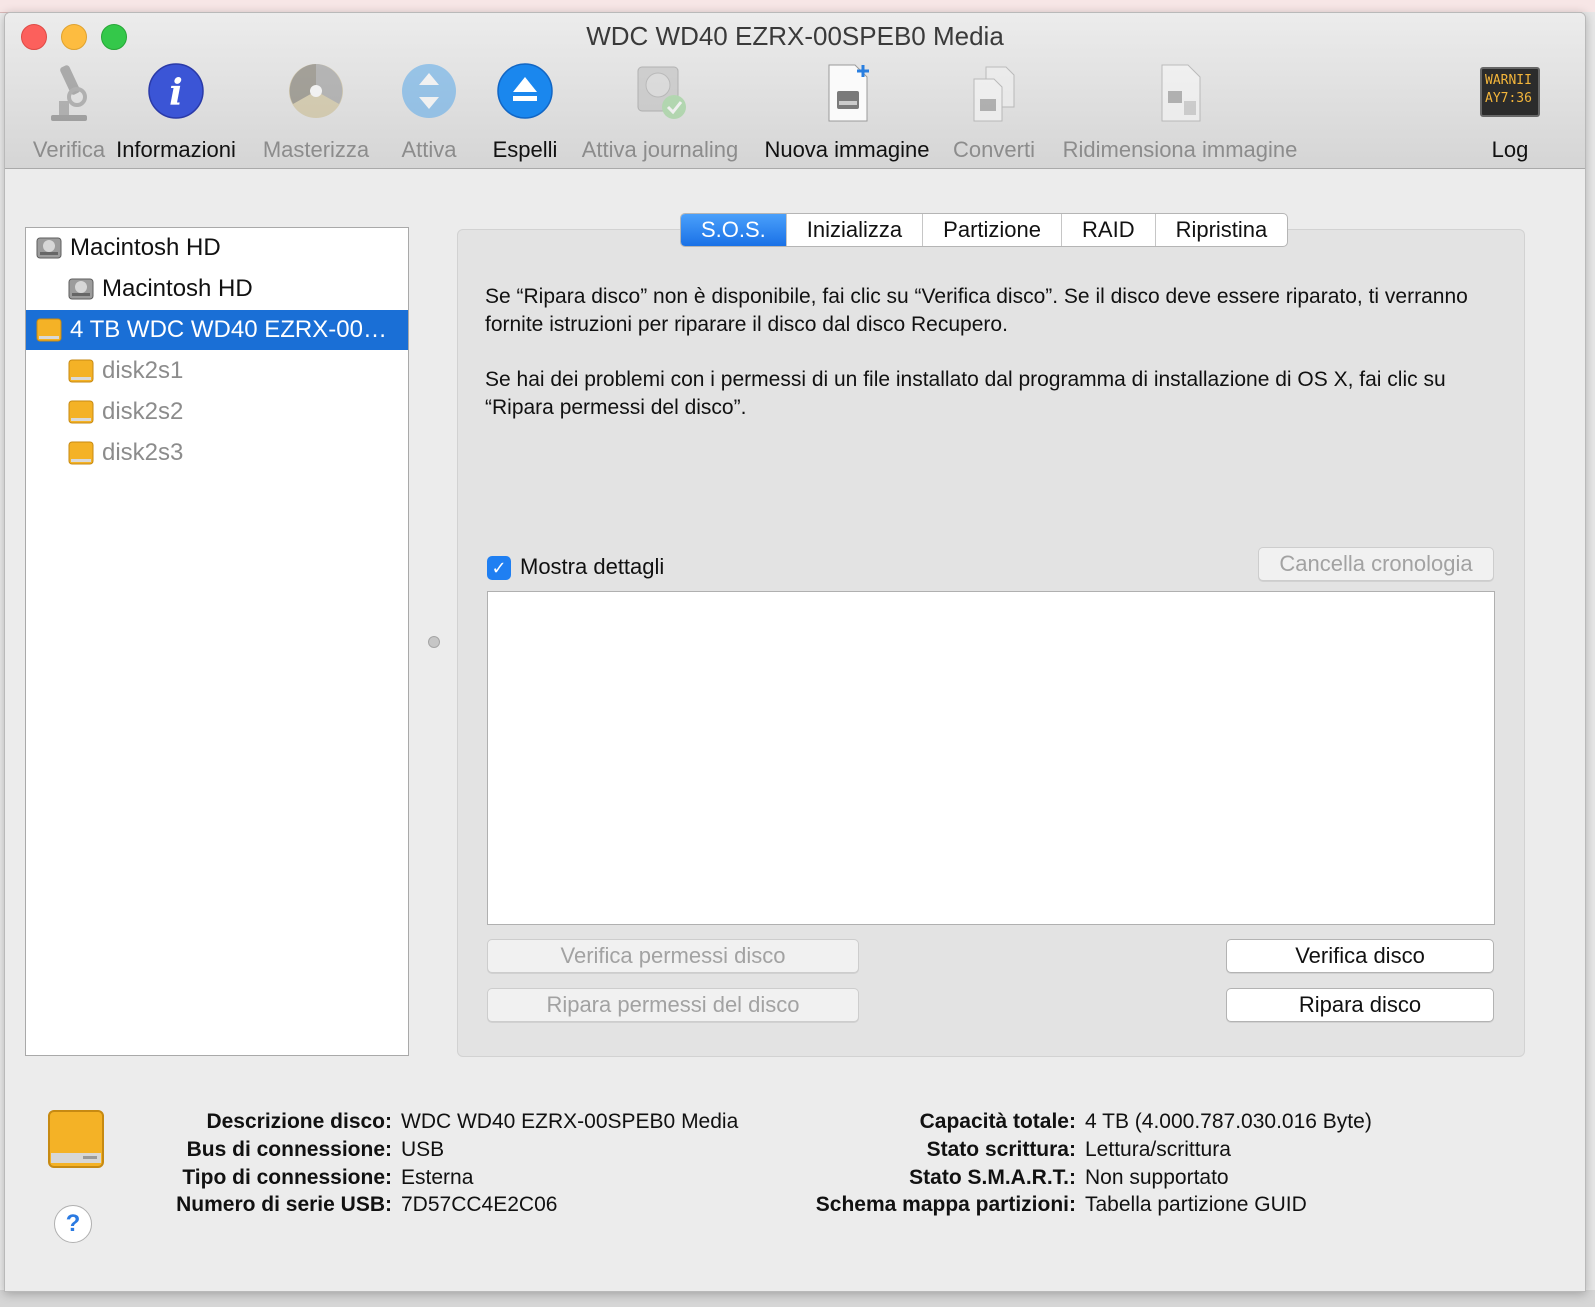 Image resolution: width=1595 pixels, height=1307 pixels. What do you see at coordinates (1109, 230) in the screenshot?
I see `tab-raid: RAID` at bounding box center [1109, 230].